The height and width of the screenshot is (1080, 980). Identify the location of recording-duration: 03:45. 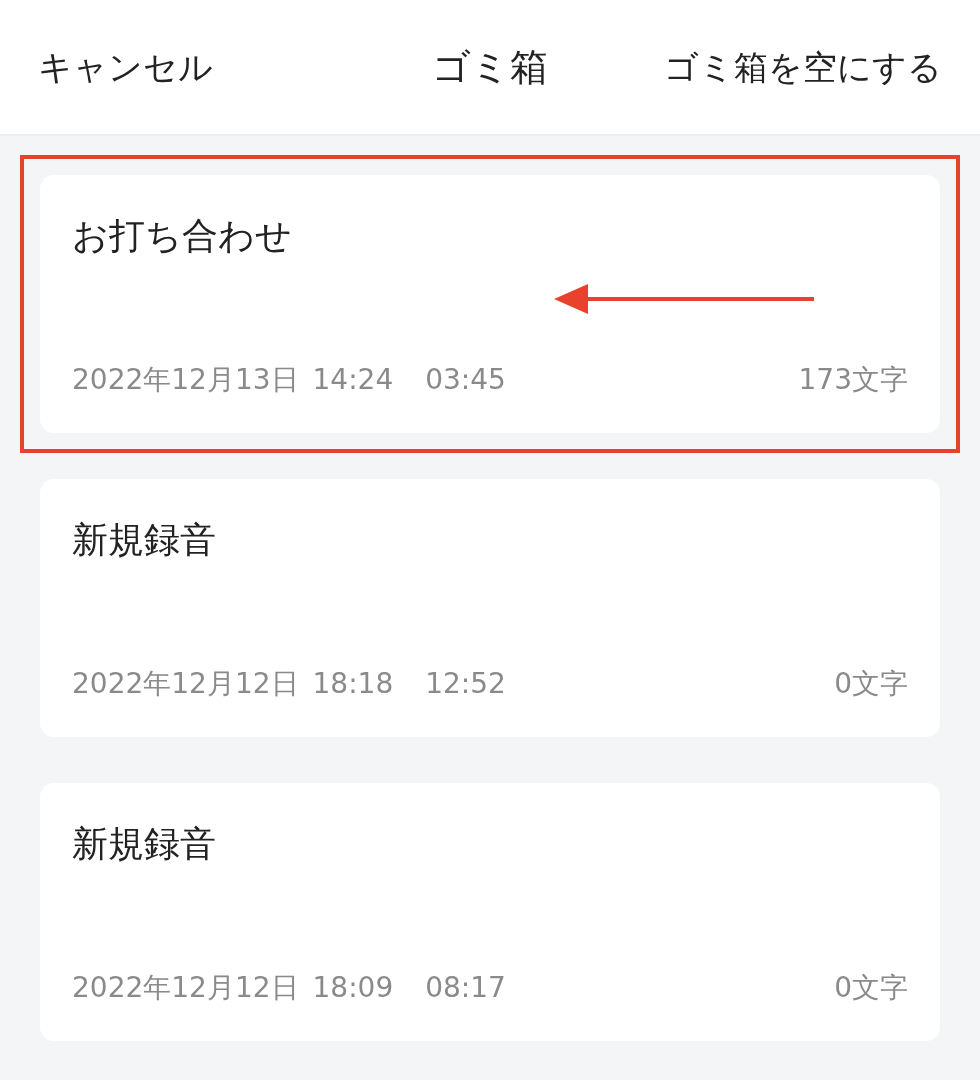
(465, 380).